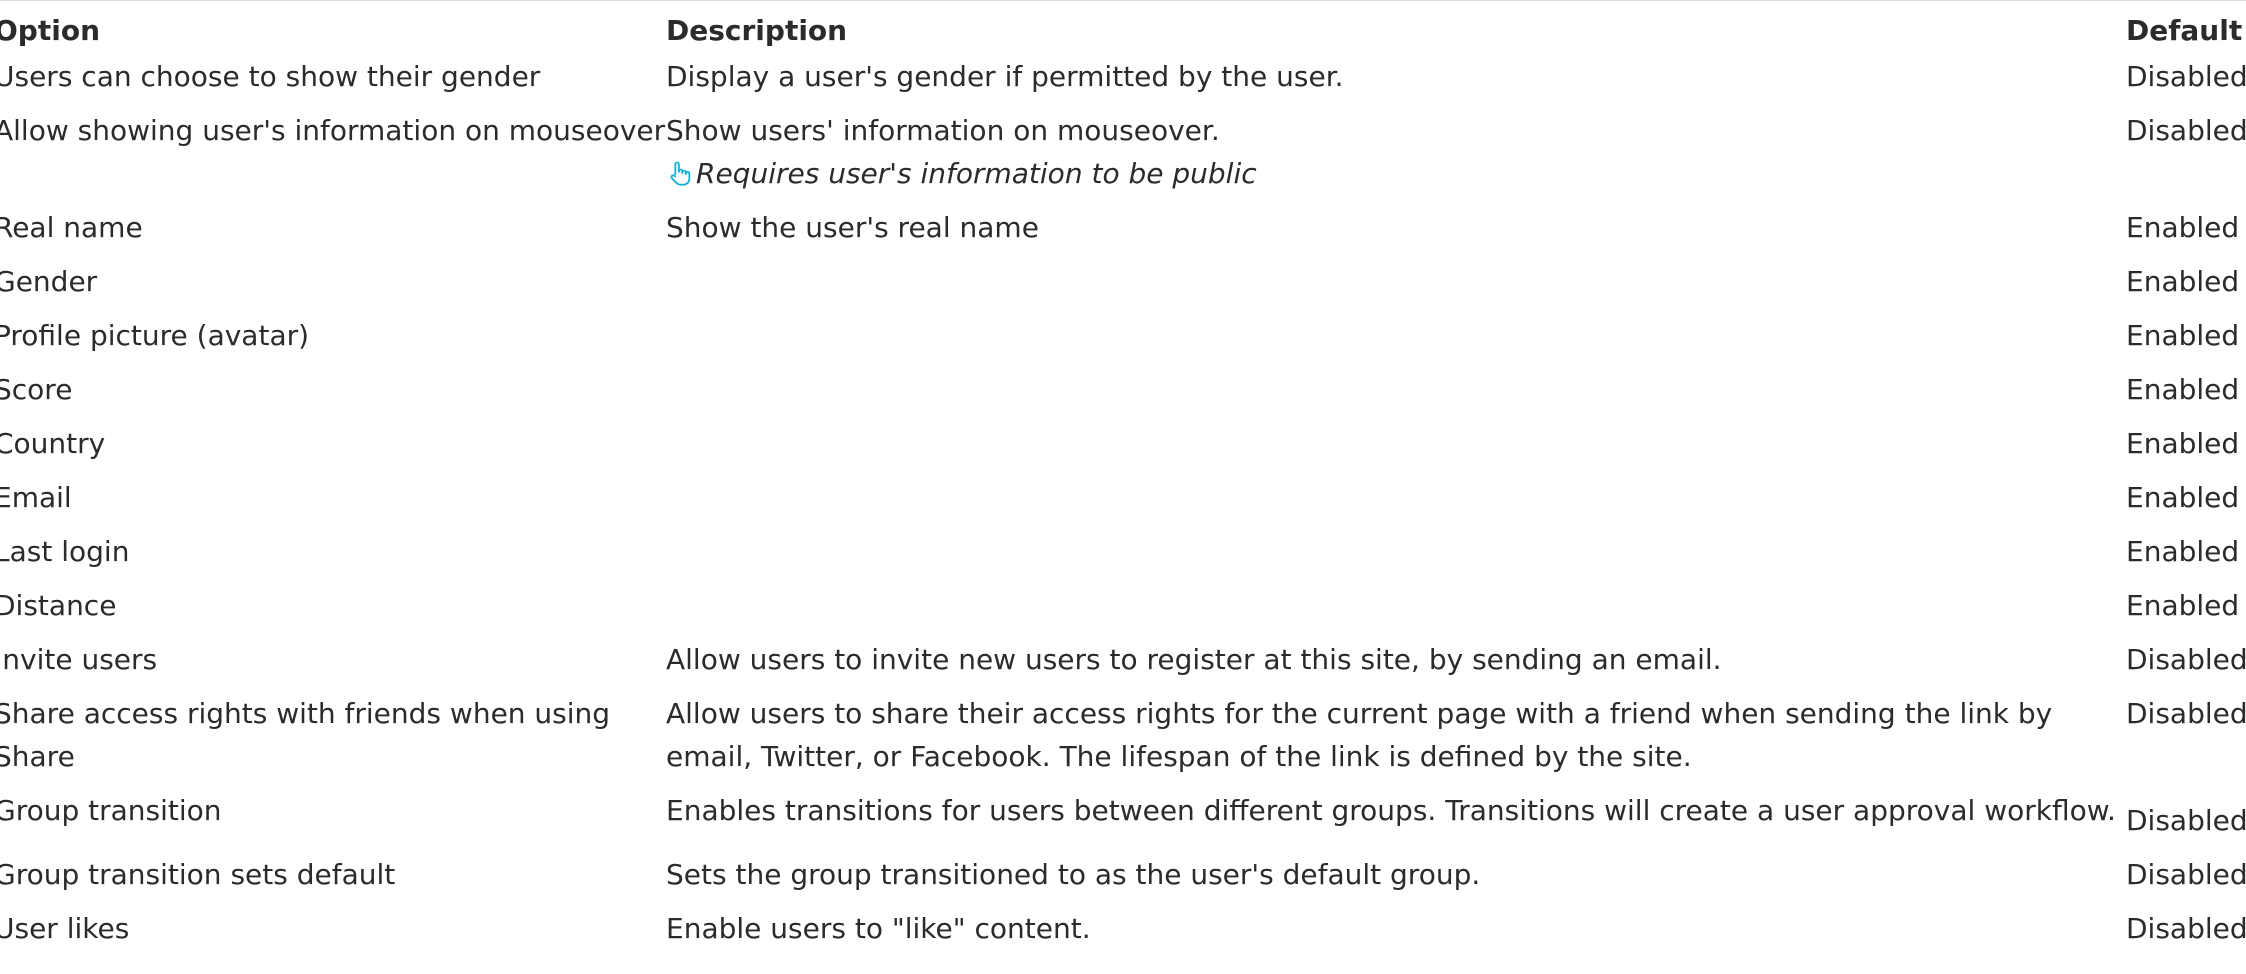 Image resolution: width=2246 pixels, height=974 pixels. What do you see at coordinates (943, 130) in the screenshot?
I see `option-description-text: Show users' information on mouseover.` at bounding box center [943, 130].